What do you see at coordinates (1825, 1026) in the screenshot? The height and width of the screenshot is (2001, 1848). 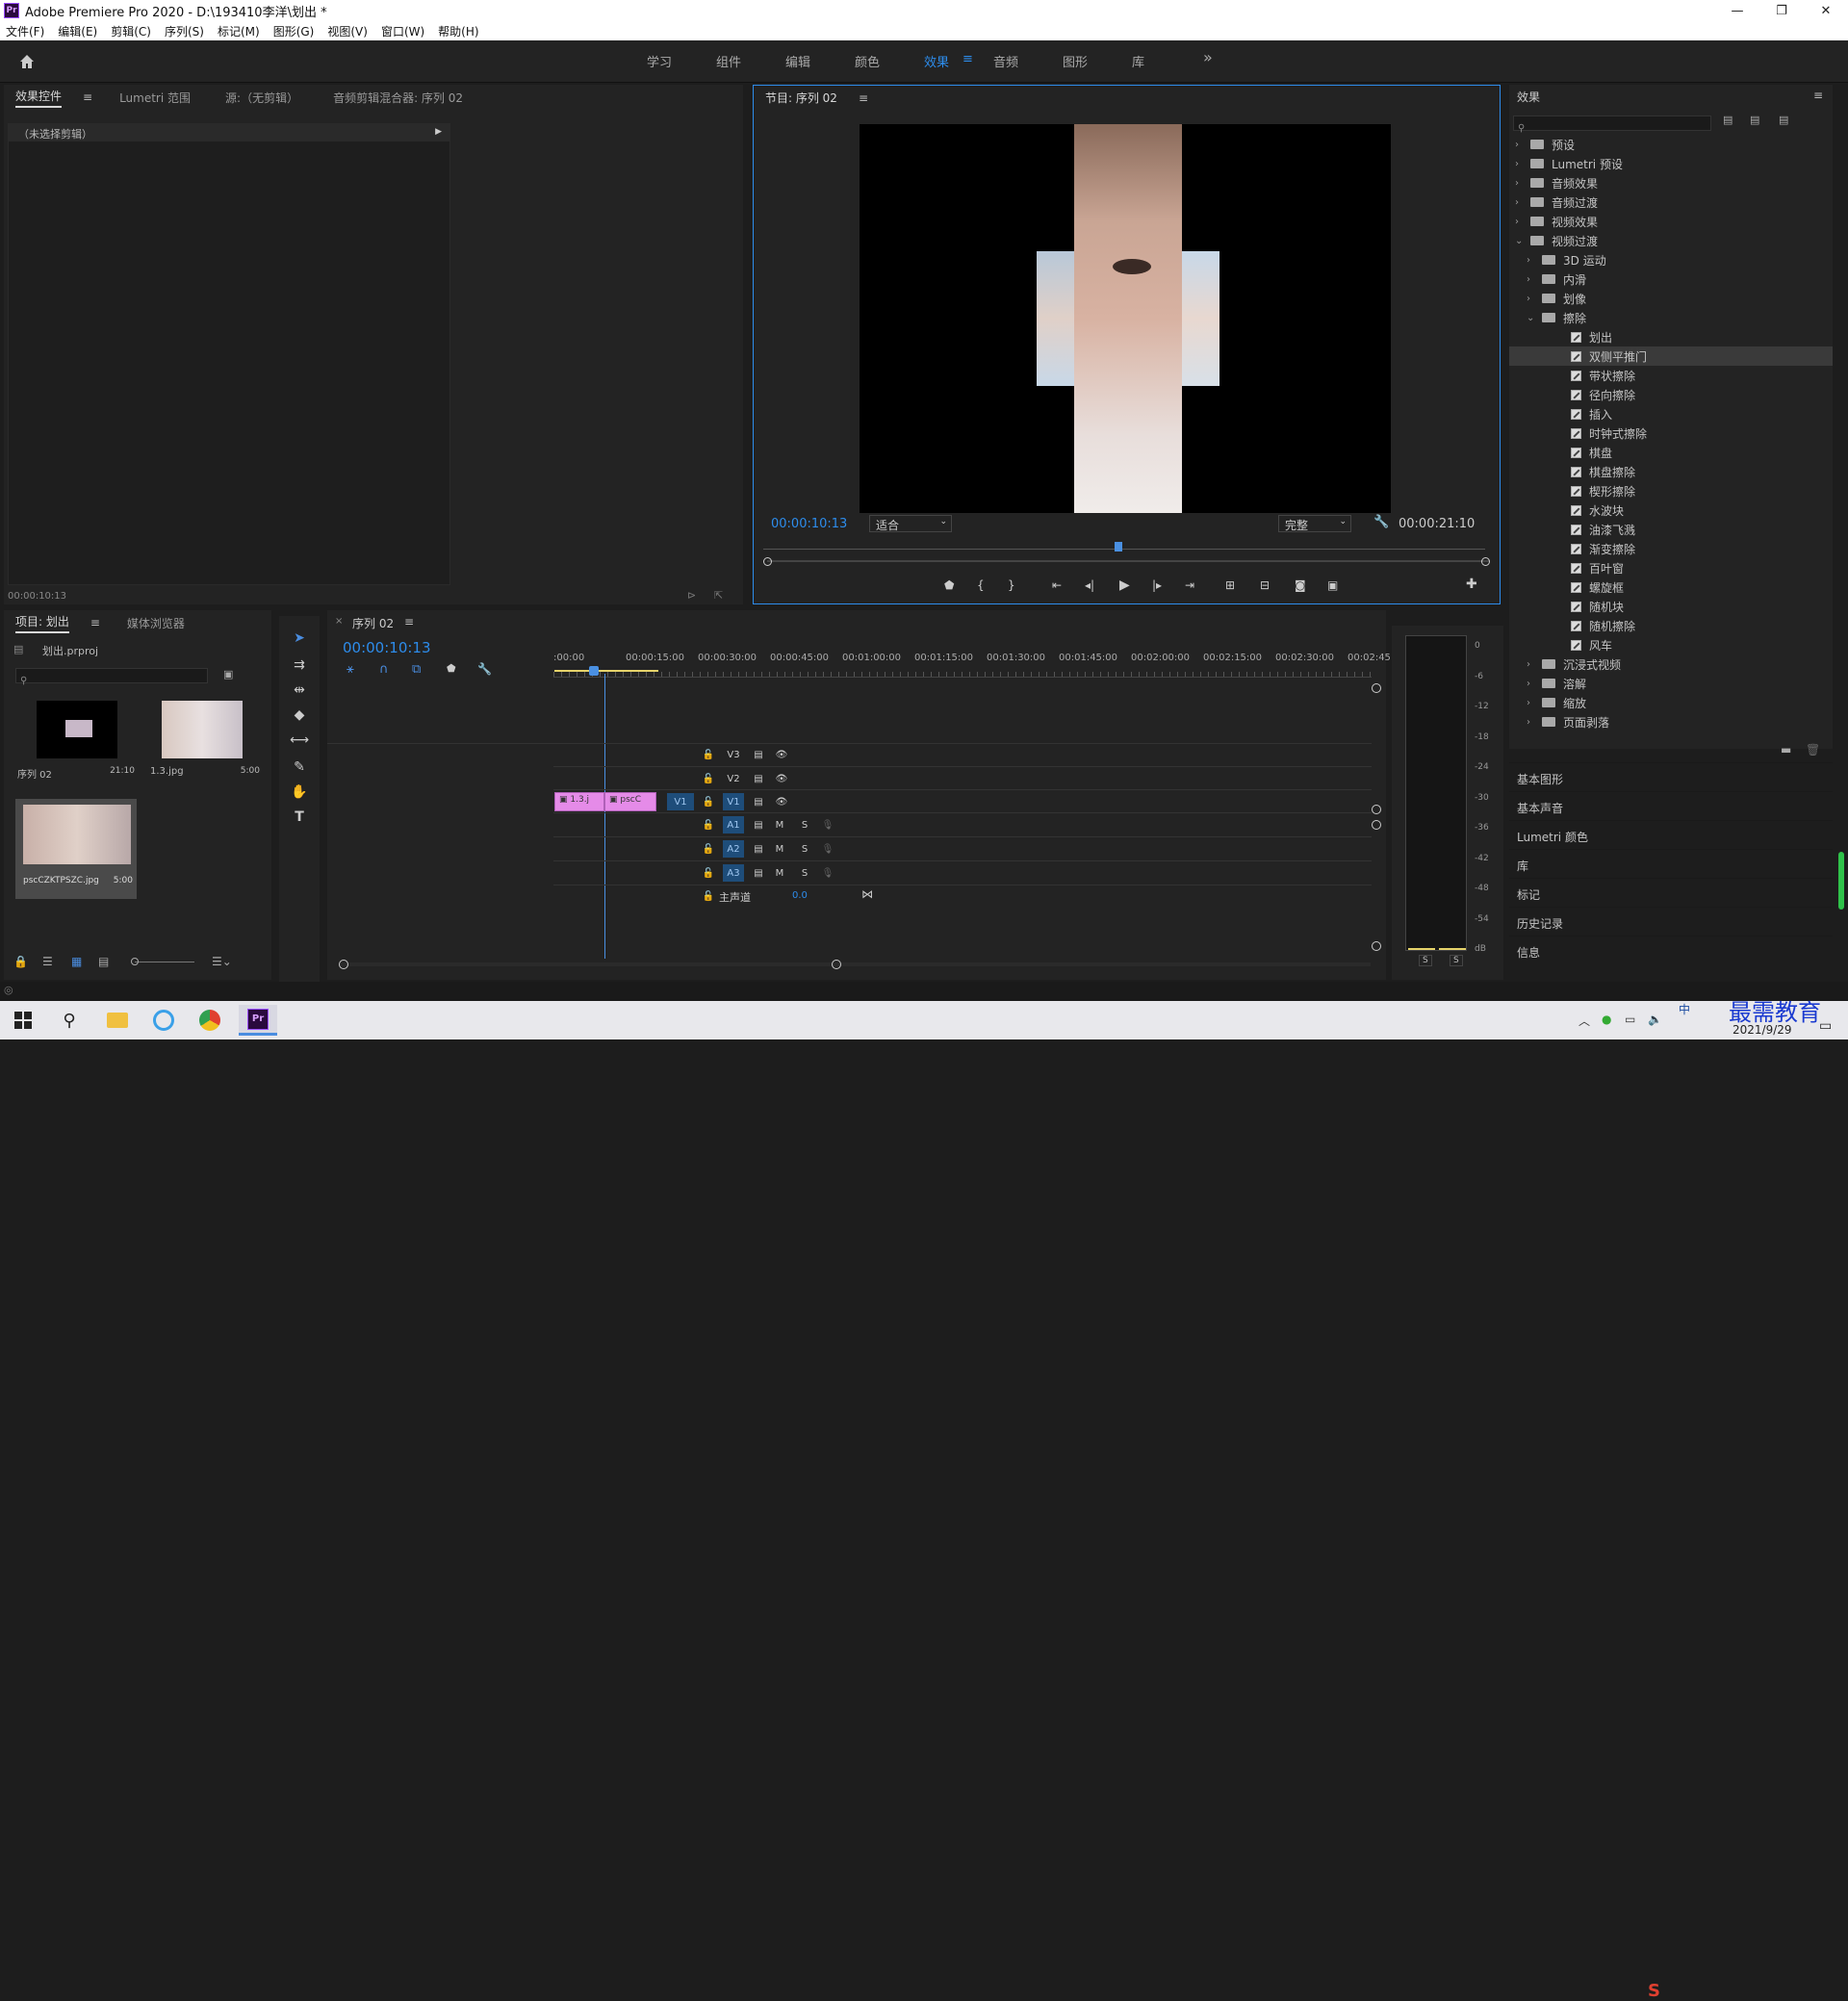 I see `notification-icon: ▭` at bounding box center [1825, 1026].